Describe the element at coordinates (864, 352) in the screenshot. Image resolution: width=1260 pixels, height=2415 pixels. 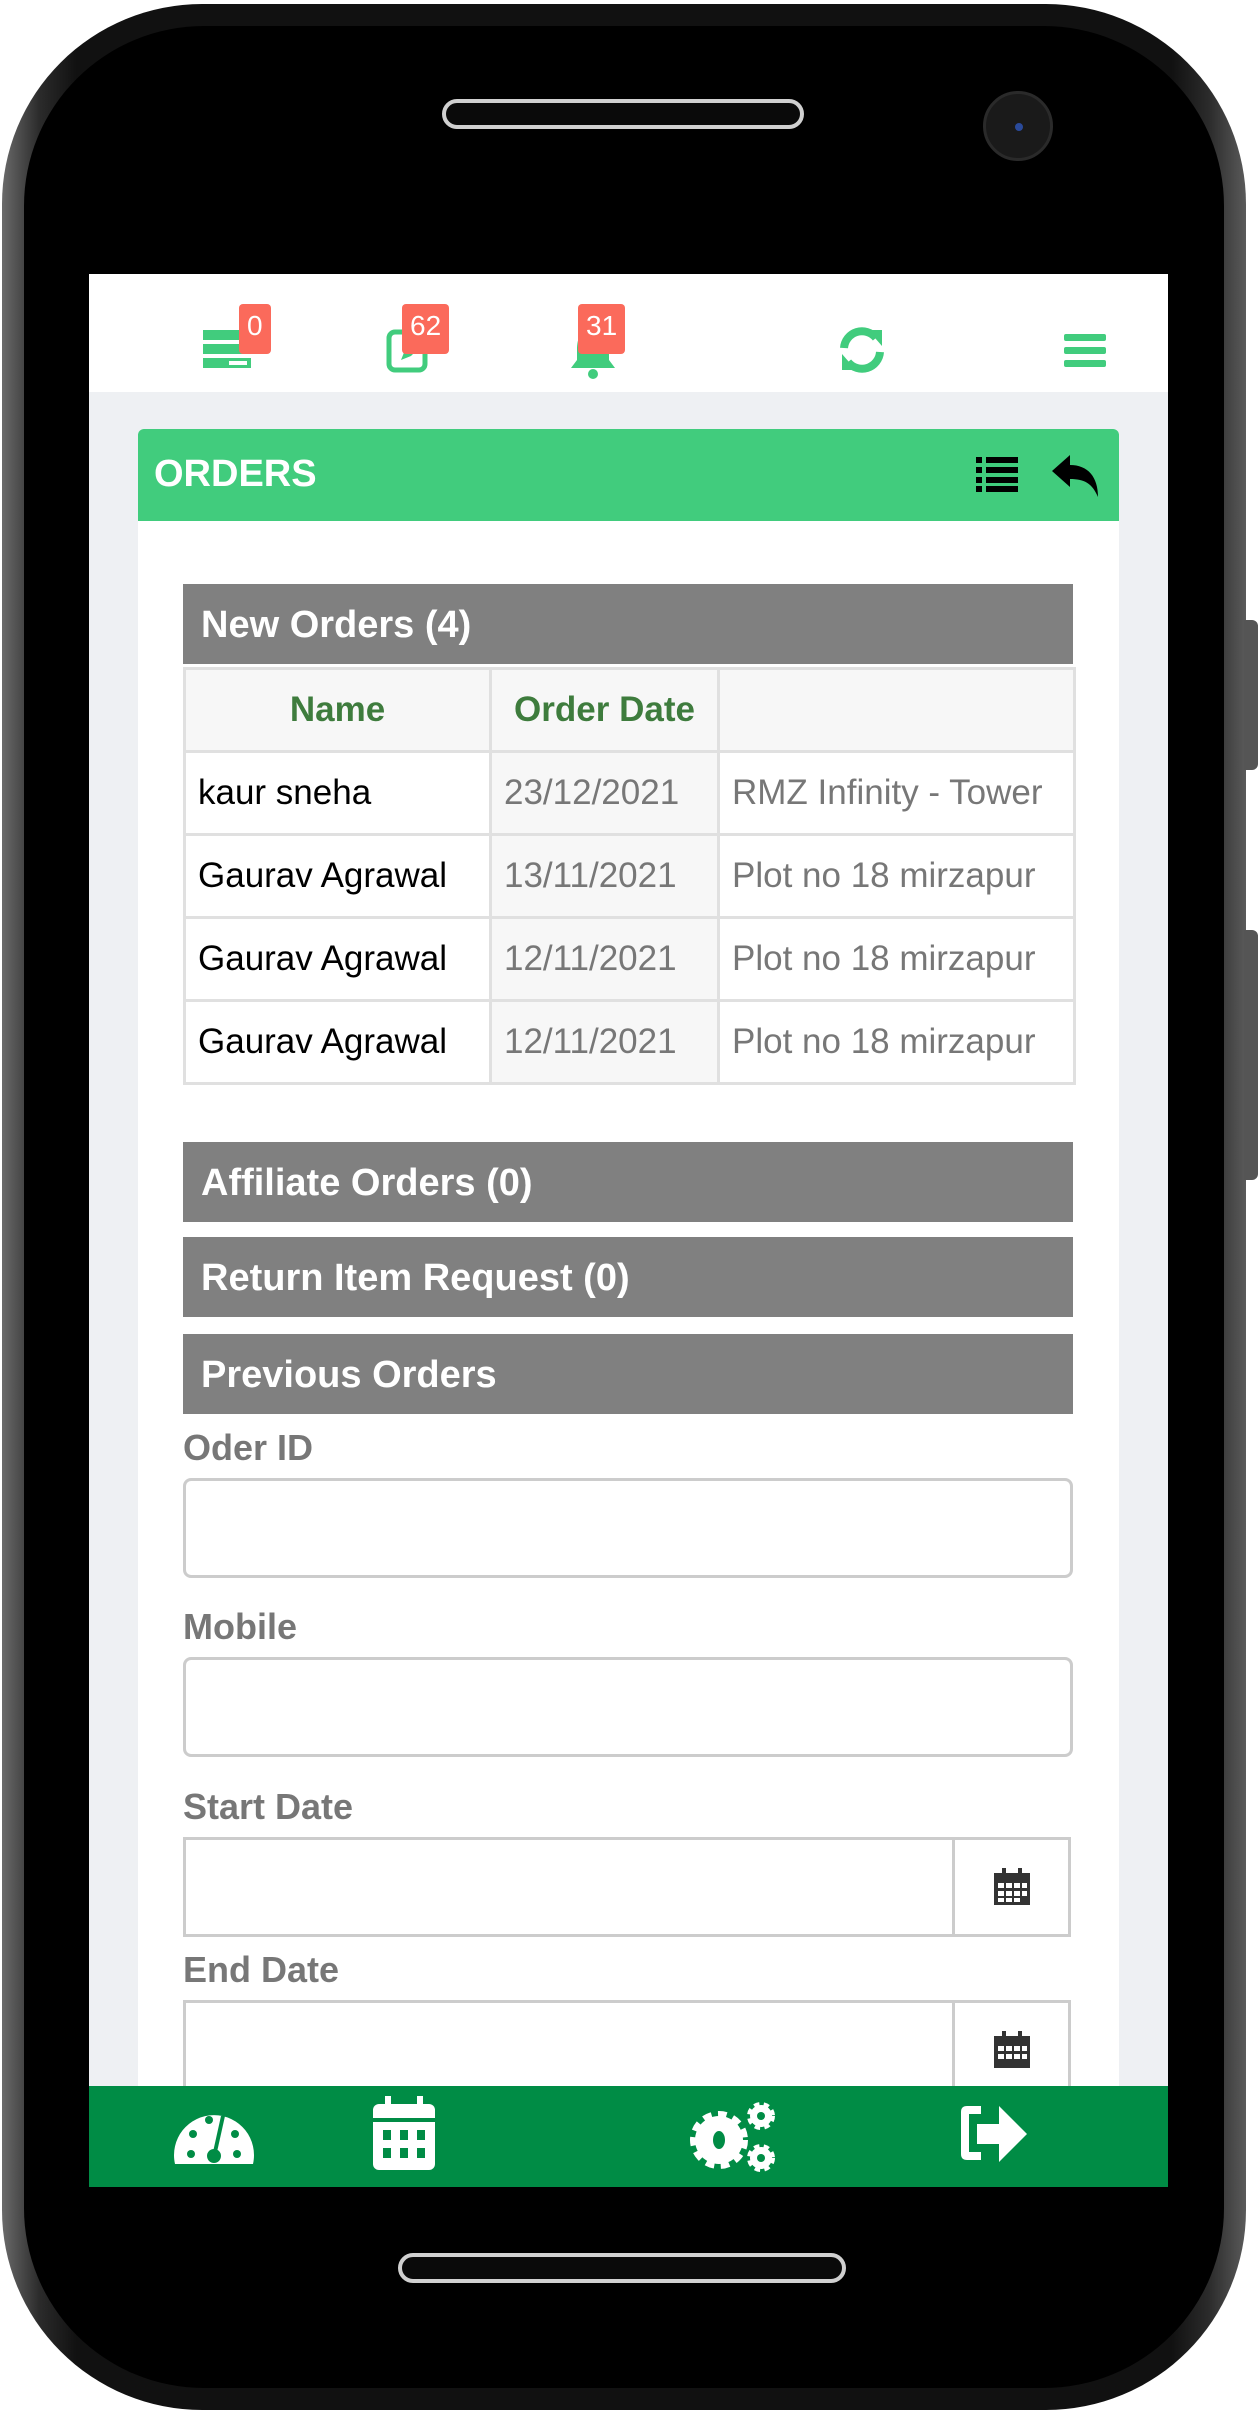
I see `refresh-icon` at that location.